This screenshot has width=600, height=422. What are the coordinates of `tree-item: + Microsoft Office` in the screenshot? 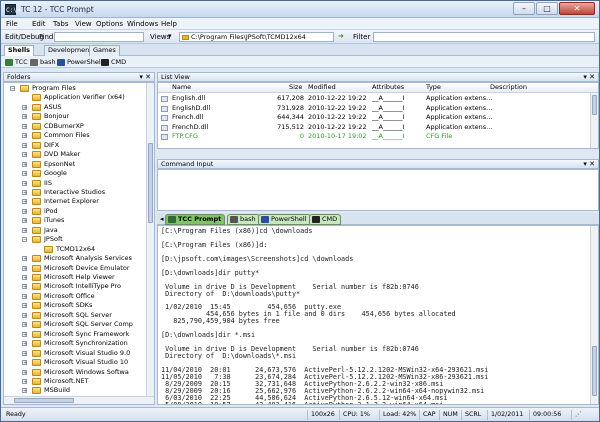 It's located at (76, 296).